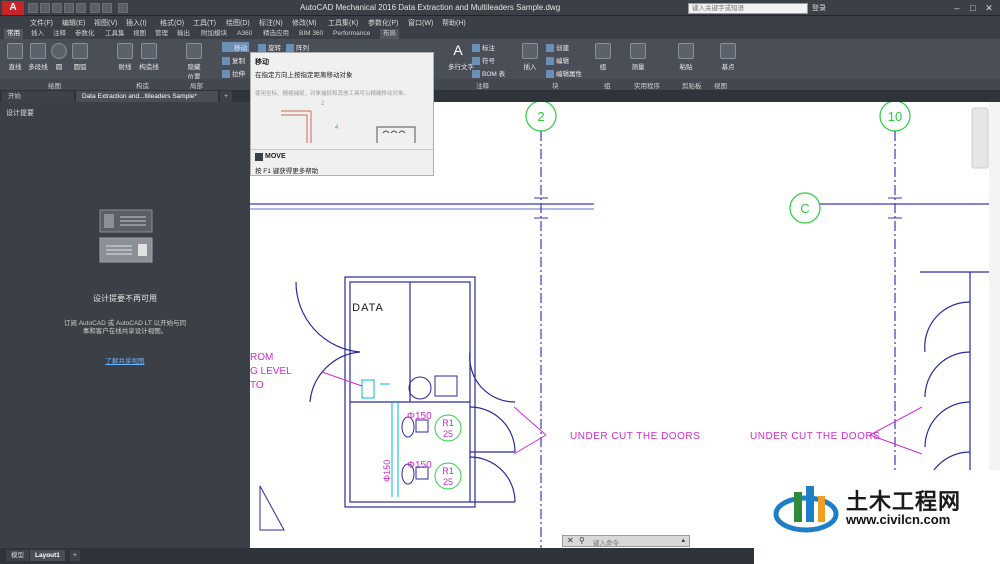 This screenshot has height=564, width=1000. I want to click on tab-parametric: 参数化, so click(85, 34).